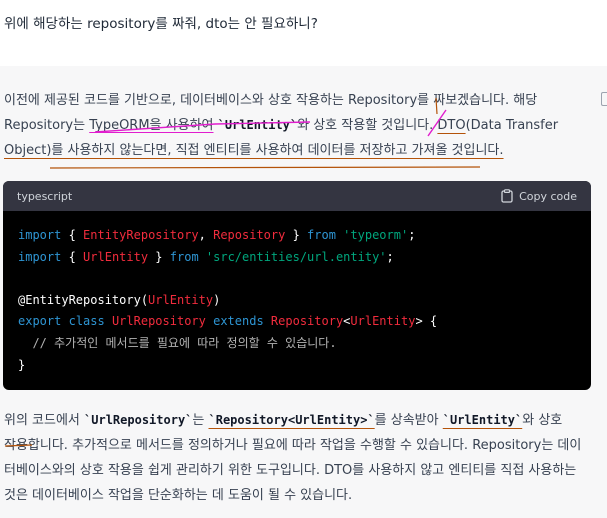 The width and height of the screenshot is (607, 518). Describe the element at coordinates (178, 495) in the screenshot. I see `outro-text-4: 것은 데이터베이스 작업을 단순화하는 데 도움이 될 수 있습니다.` at that location.